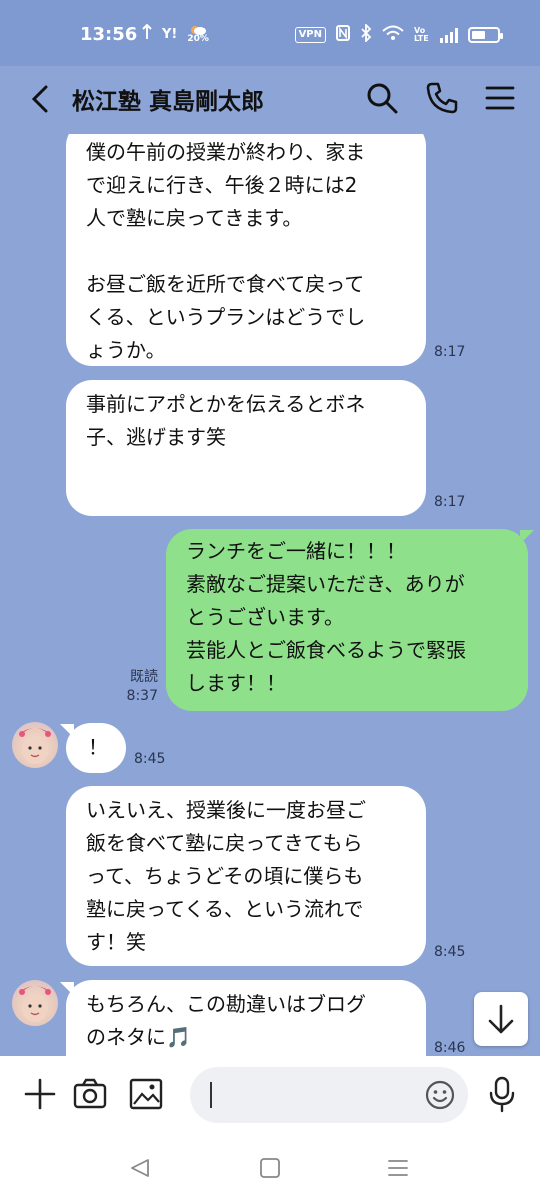 This screenshot has width=540, height=1200. I want to click on battery-icon, so click(485, 34).